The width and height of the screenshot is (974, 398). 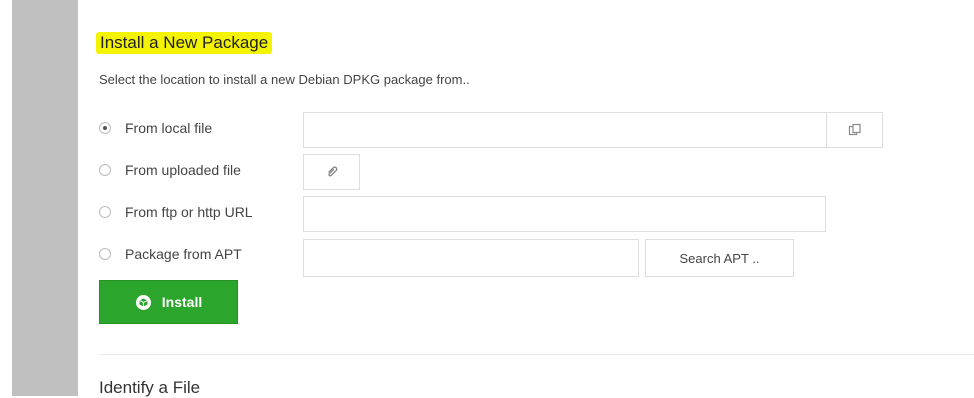 What do you see at coordinates (184, 43) in the screenshot?
I see `page-title: Install a New Package` at bounding box center [184, 43].